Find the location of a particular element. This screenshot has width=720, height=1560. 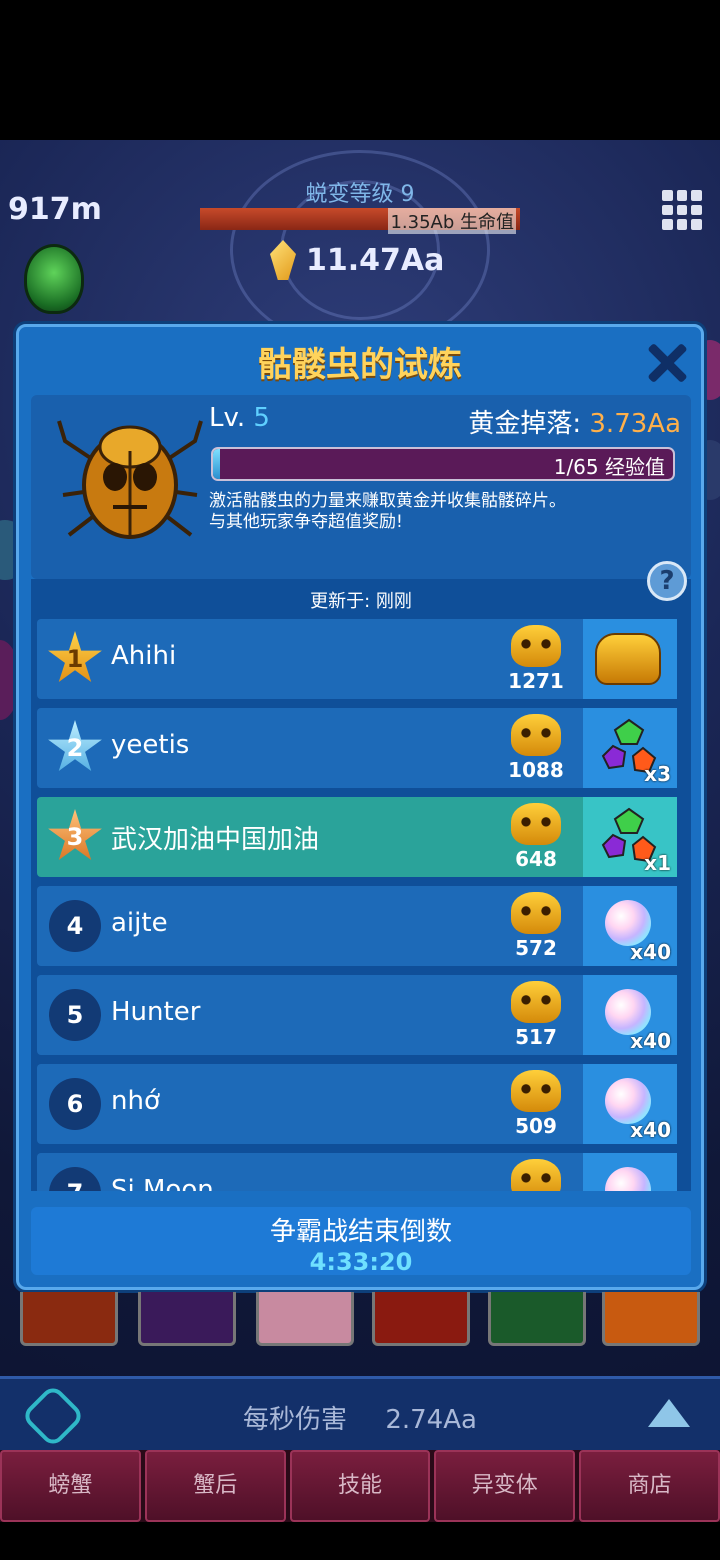

xp-fill is located at coordinates (216, 464).